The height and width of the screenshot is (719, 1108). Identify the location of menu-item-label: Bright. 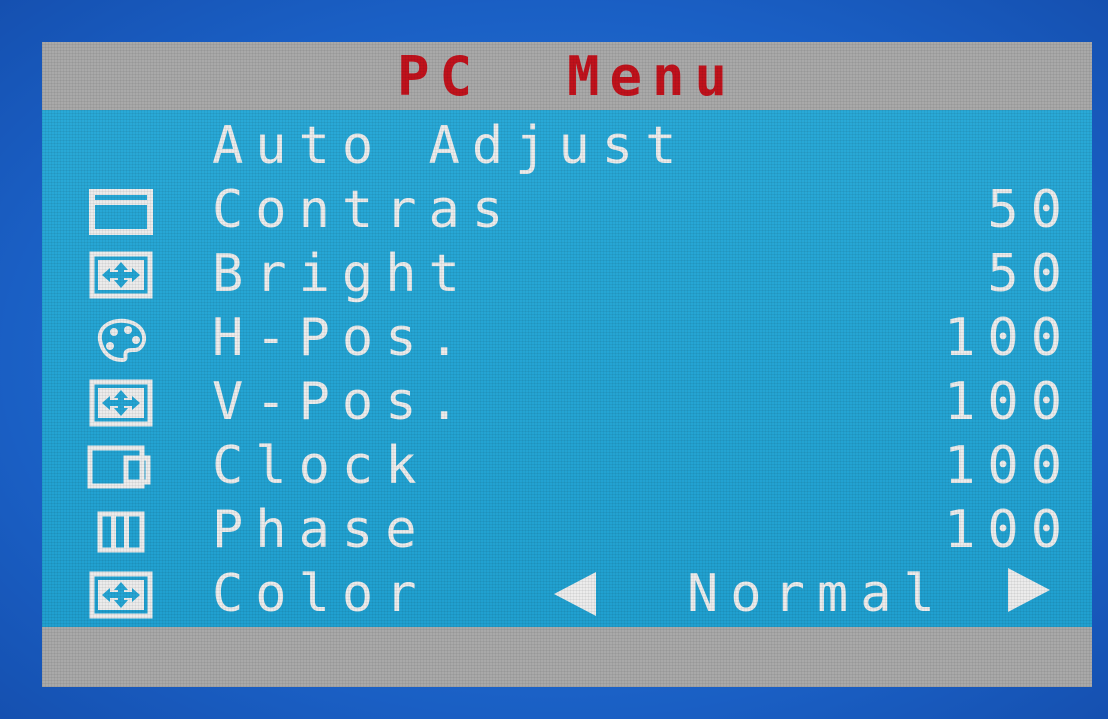
(342, 274).